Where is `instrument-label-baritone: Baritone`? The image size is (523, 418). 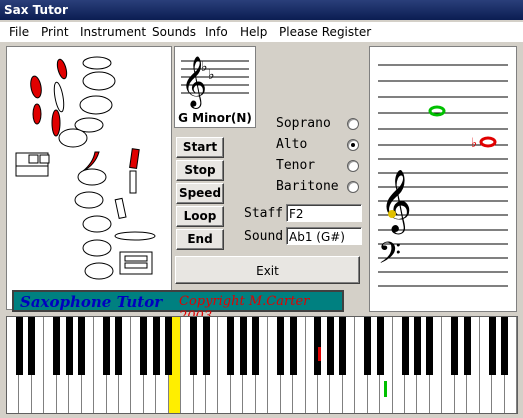
instrument-label-baritone: Baritone is located at coordinates (307, 186).